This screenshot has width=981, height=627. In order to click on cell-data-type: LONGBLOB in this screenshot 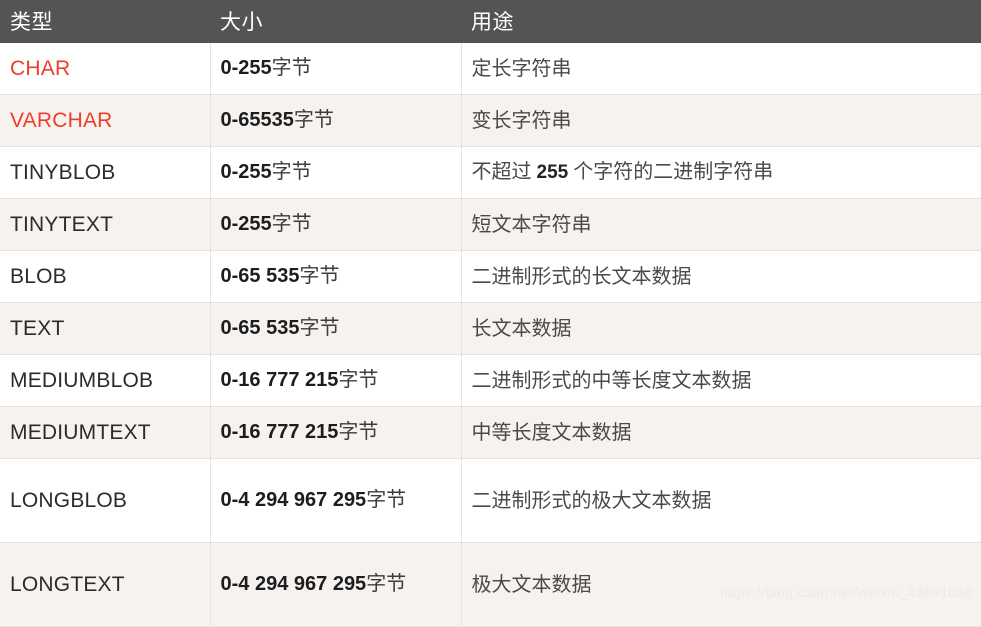, I will do `click(105, 500)`.